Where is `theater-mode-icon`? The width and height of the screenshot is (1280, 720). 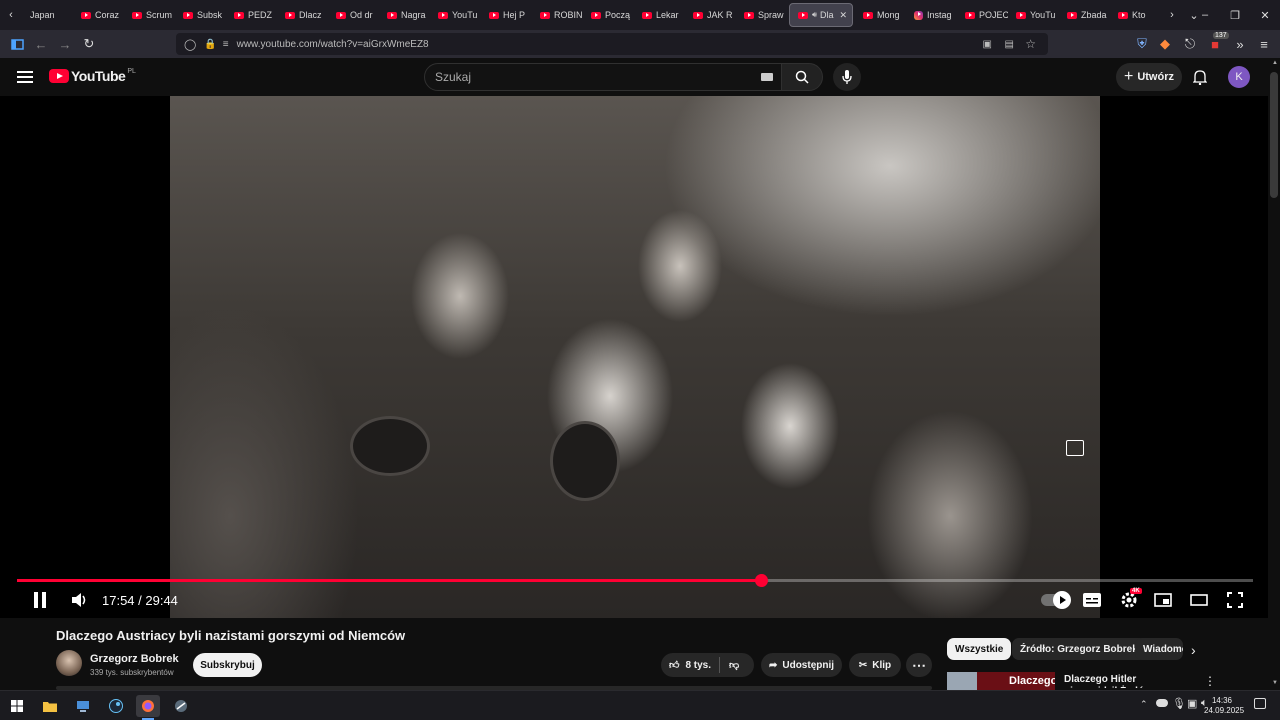 theater-mode-icon is located at coordinates (1199, 600).